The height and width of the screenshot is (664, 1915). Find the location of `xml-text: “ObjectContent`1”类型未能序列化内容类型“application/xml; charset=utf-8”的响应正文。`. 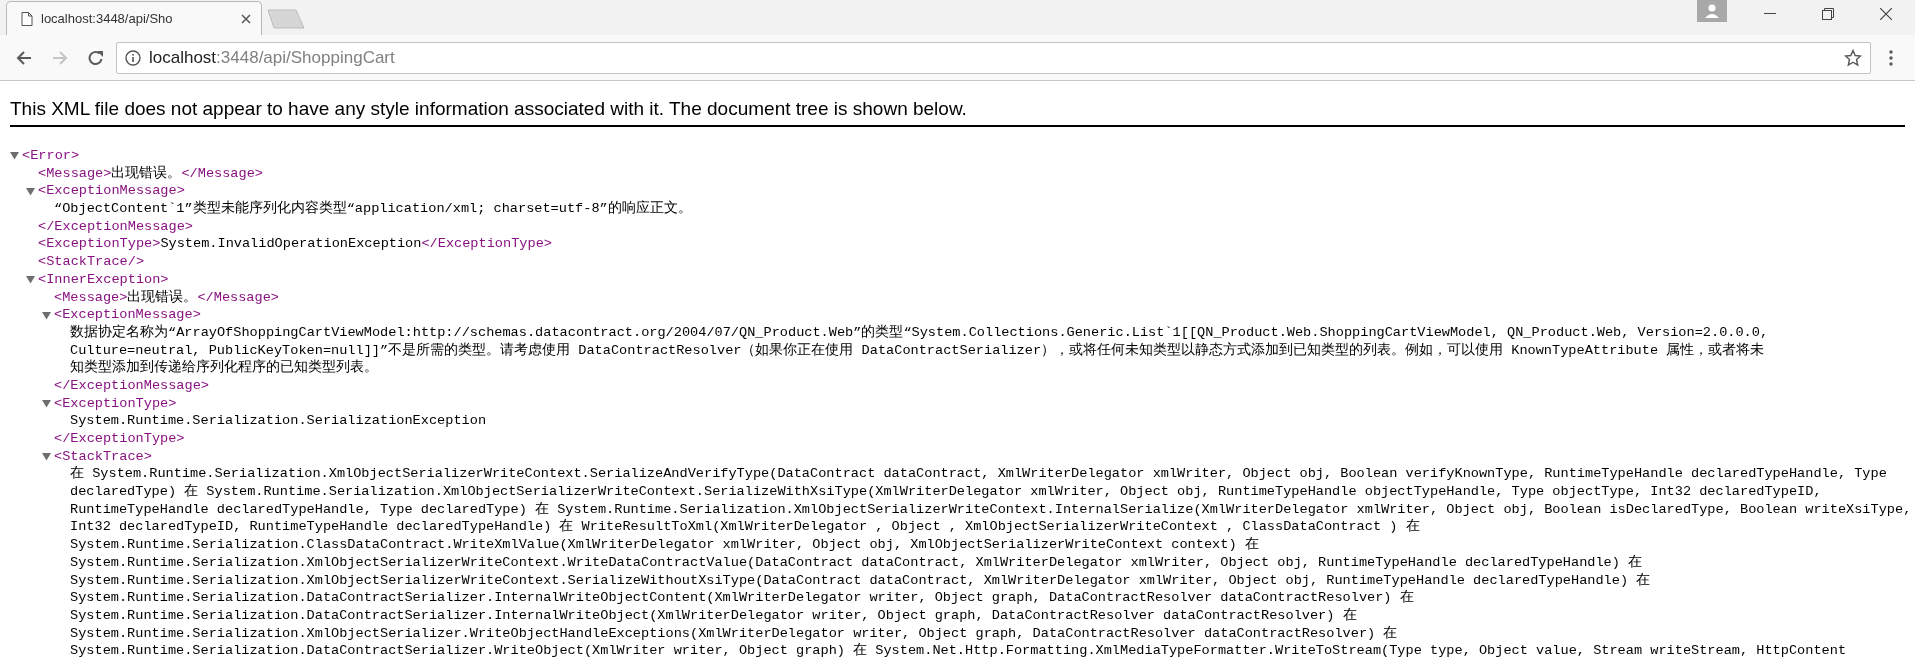

xml-text: “ObjectContent`1”类型未能序列化内容类型“application/xml; charset=utf-8”的响应正文。 is located at coordinates (373, 209).